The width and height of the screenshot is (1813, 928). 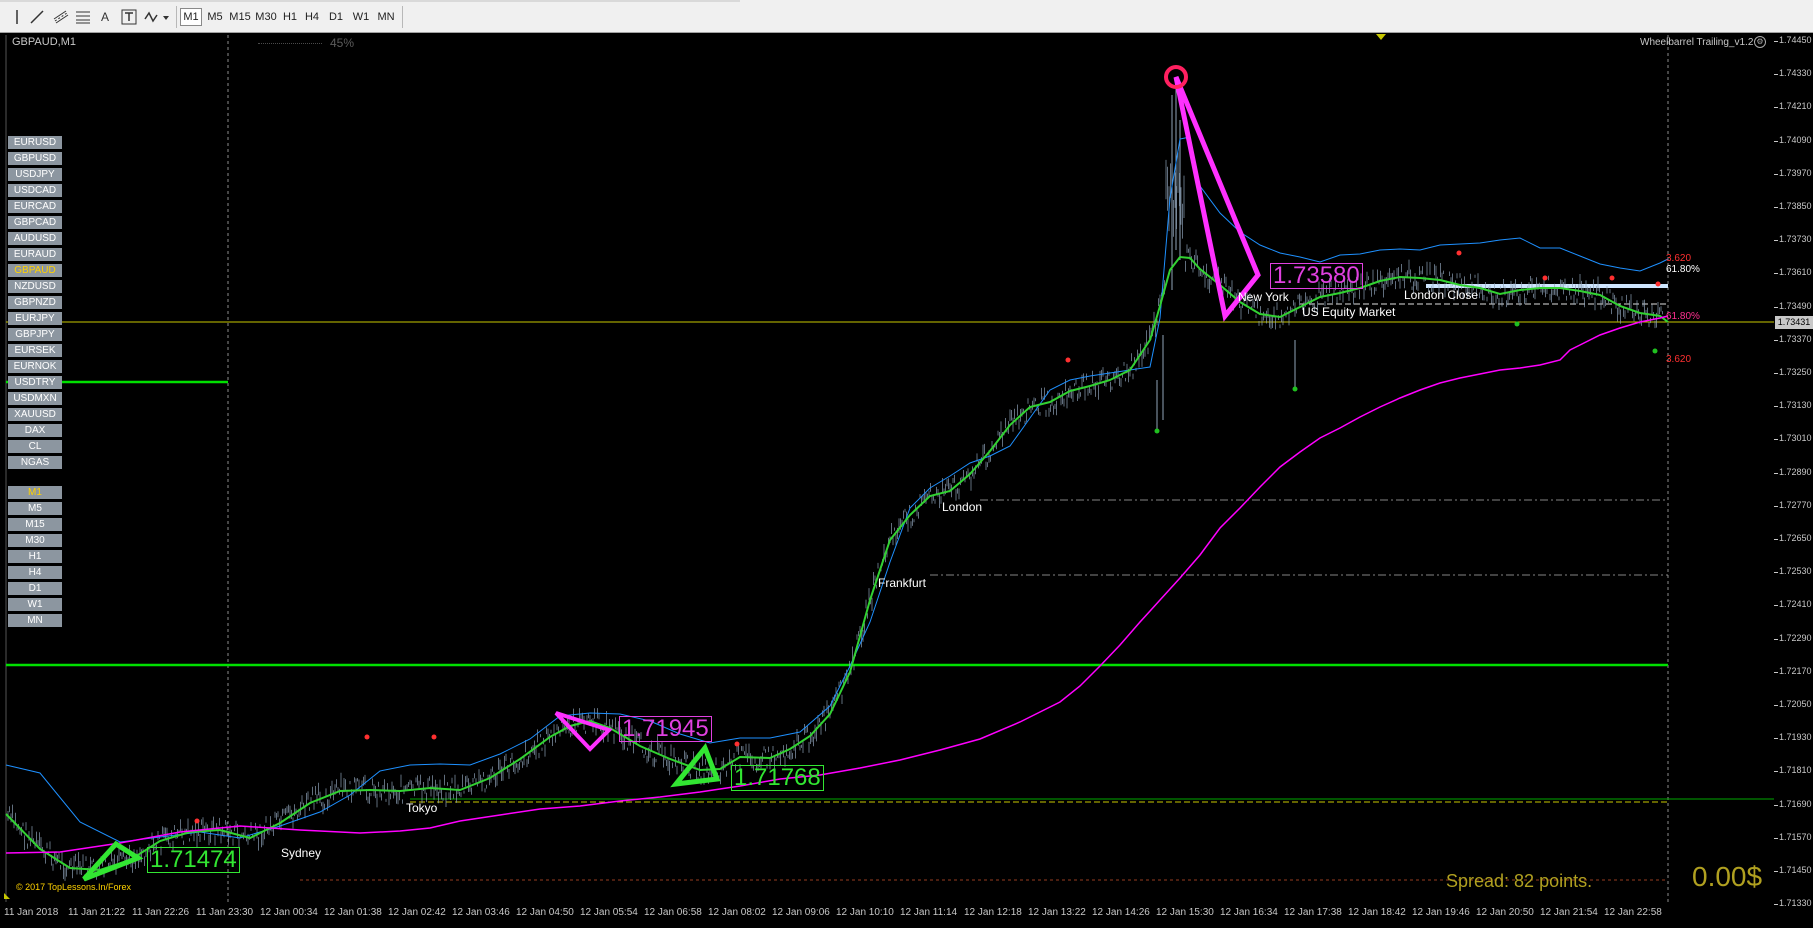 What do you see at coordinates (1760, 42) in the screenshot?
I see `indicator-settings-icon: ⚙` at bounding box center [1760, 42].